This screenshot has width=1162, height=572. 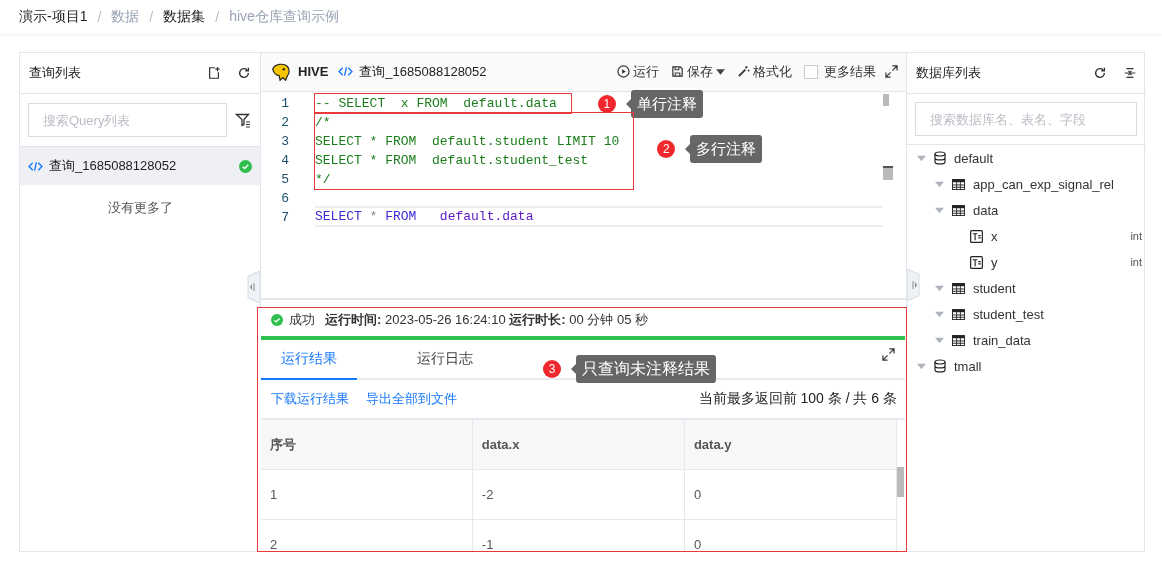 What do you see at coordinates (1008, 314) in the screenshot?
I see `tree-item: student_test` at bounding box center [1008, 314].